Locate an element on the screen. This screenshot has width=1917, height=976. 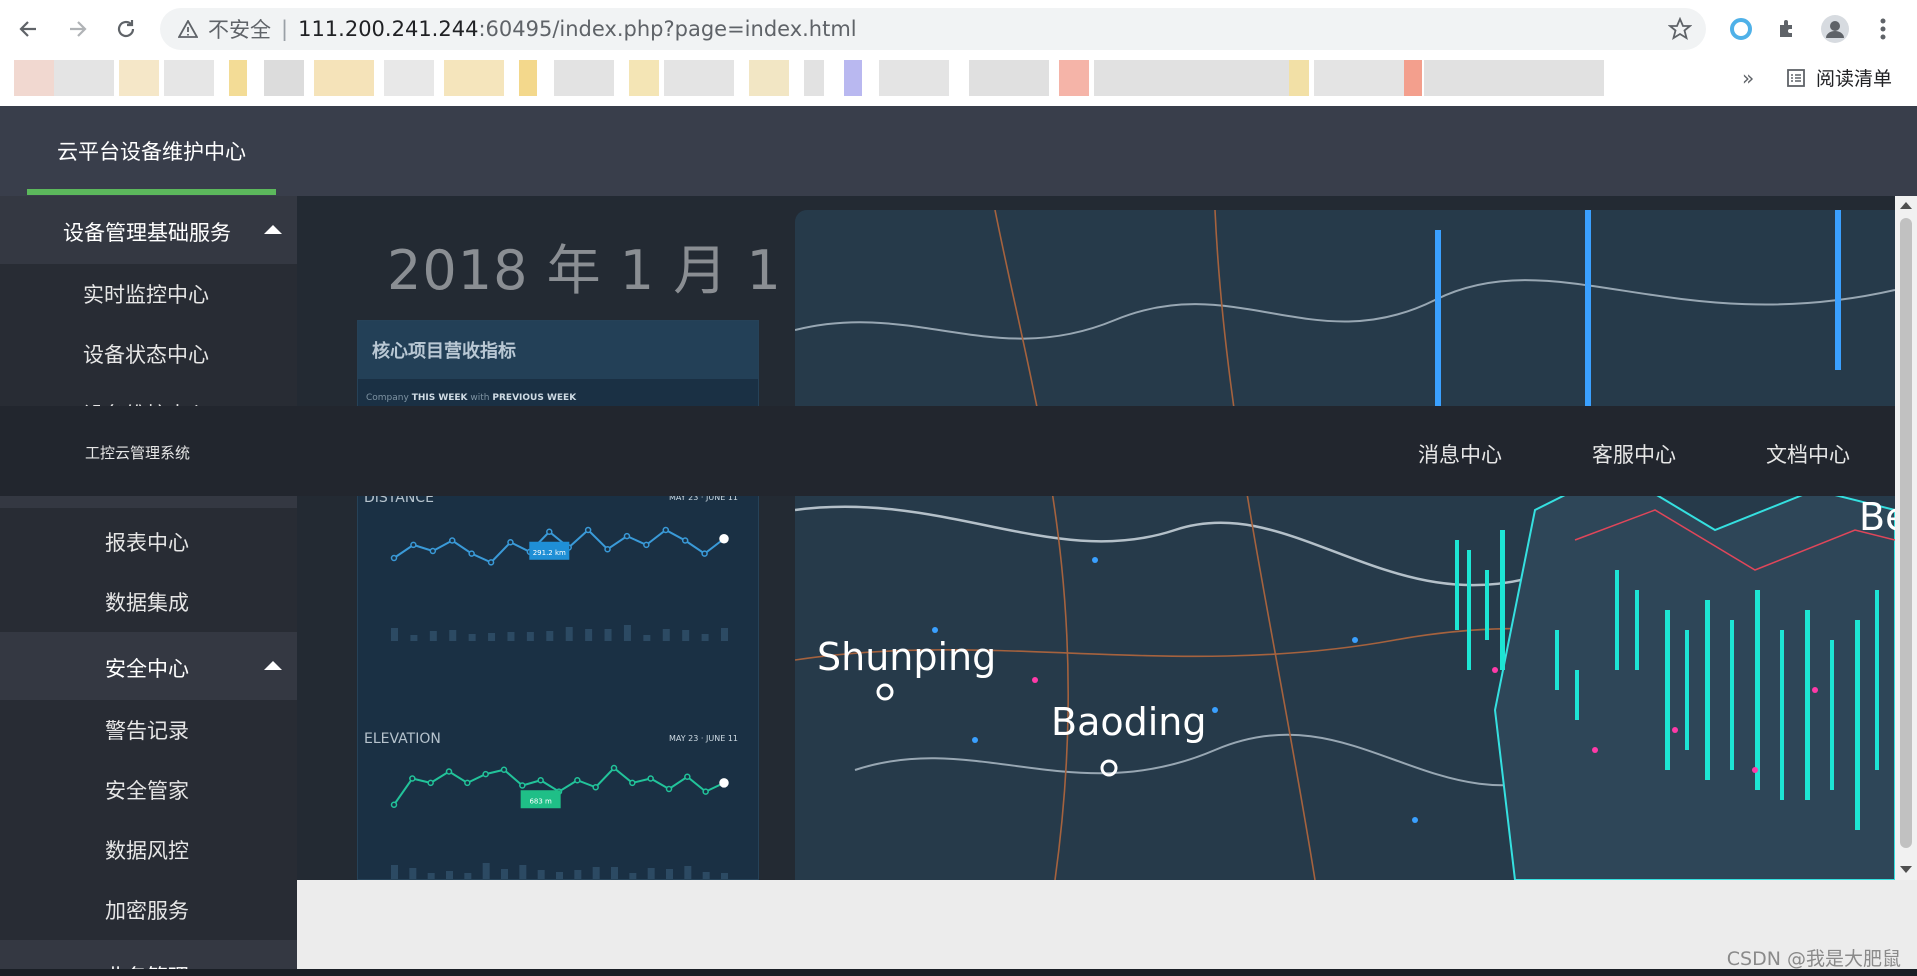
nav-link-docs: 文档中心 is located at coordinates (1808, 454).